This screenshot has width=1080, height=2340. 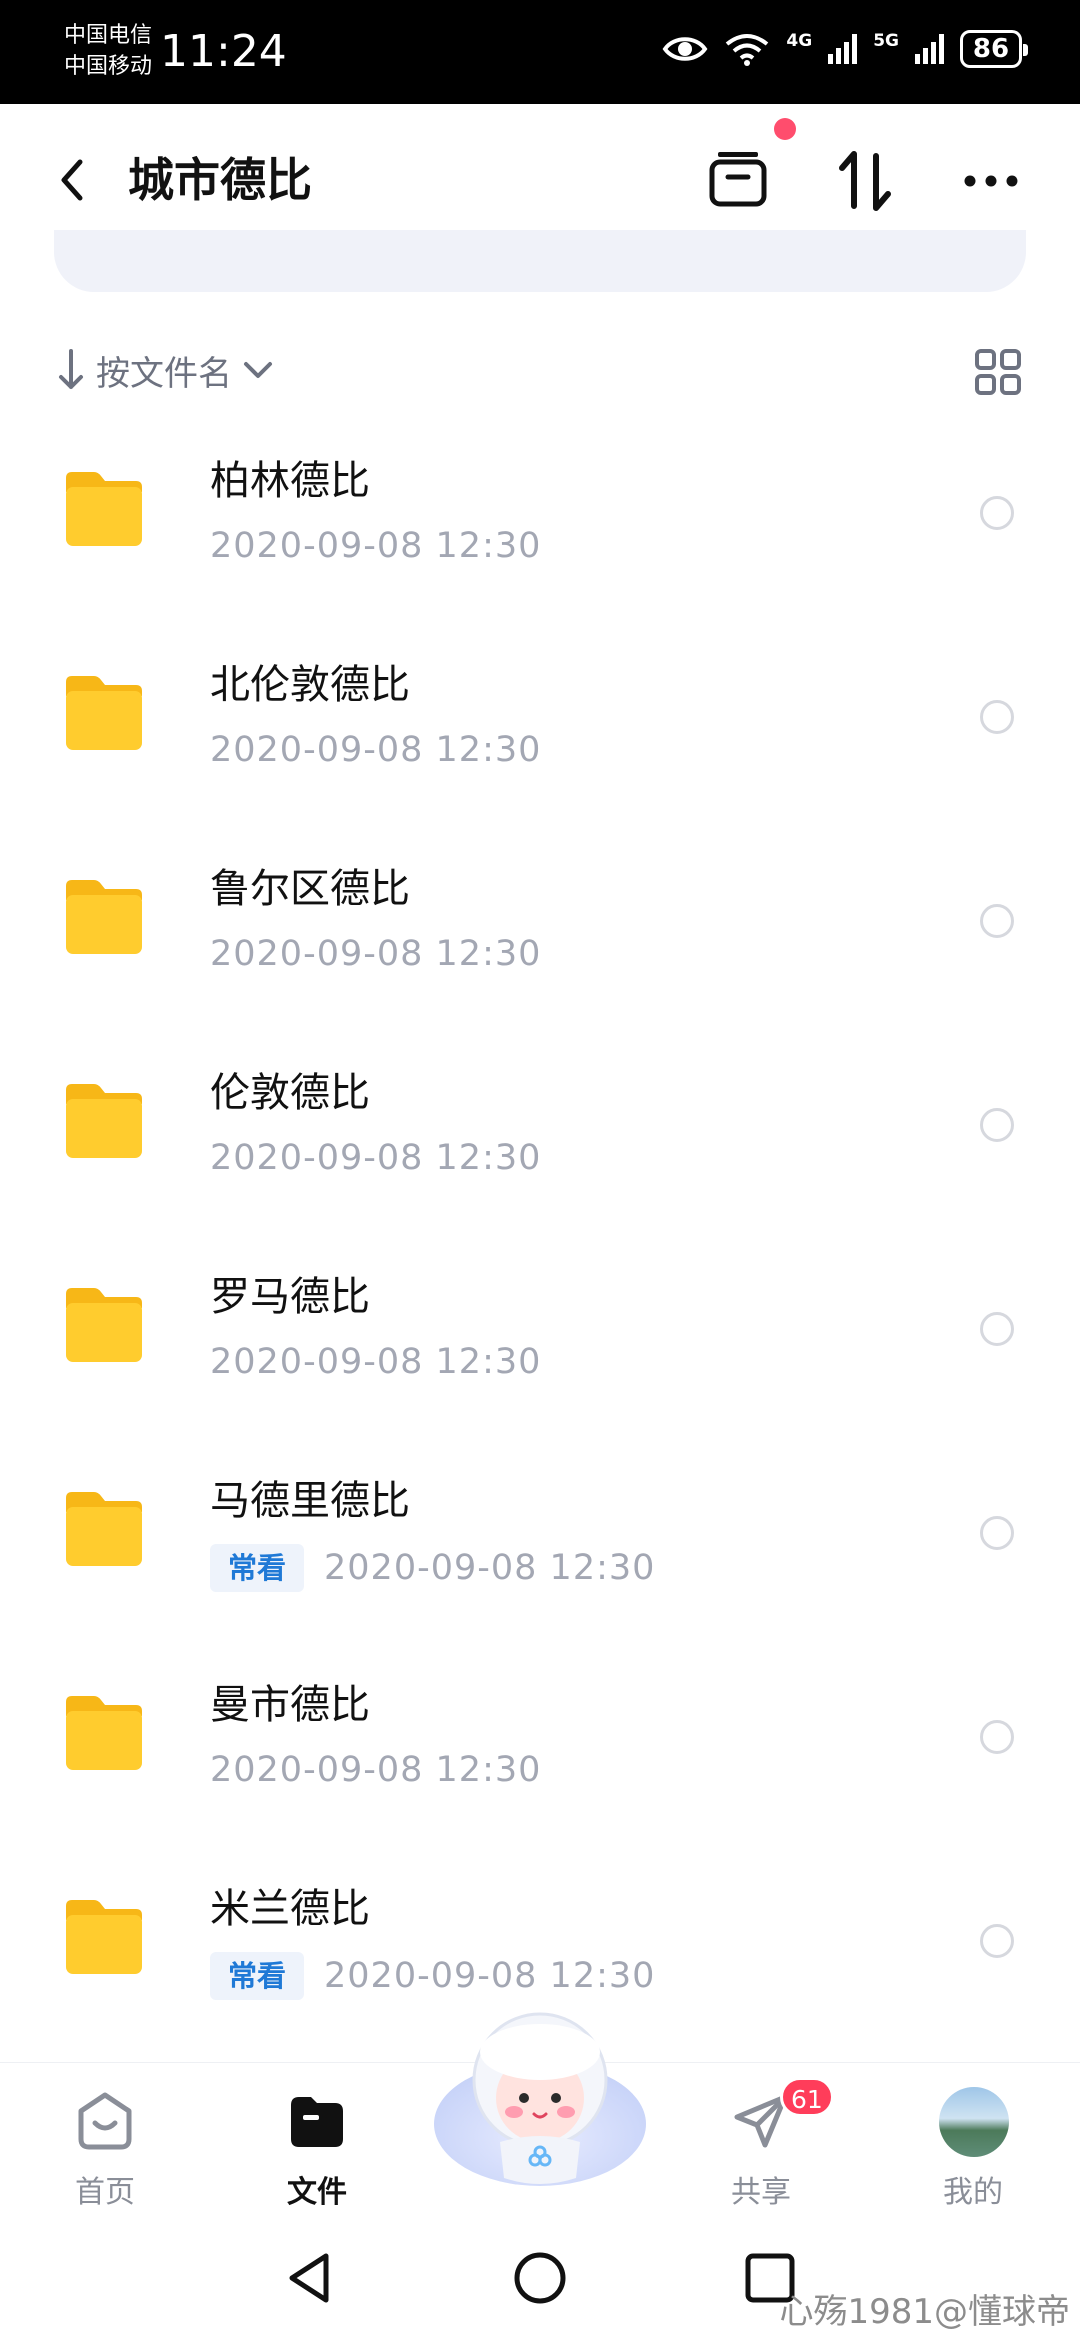 What do you see at coordinates (540, 177) in the screenshot?
I see `header: 城市德比` at bounding box center [540, 177].